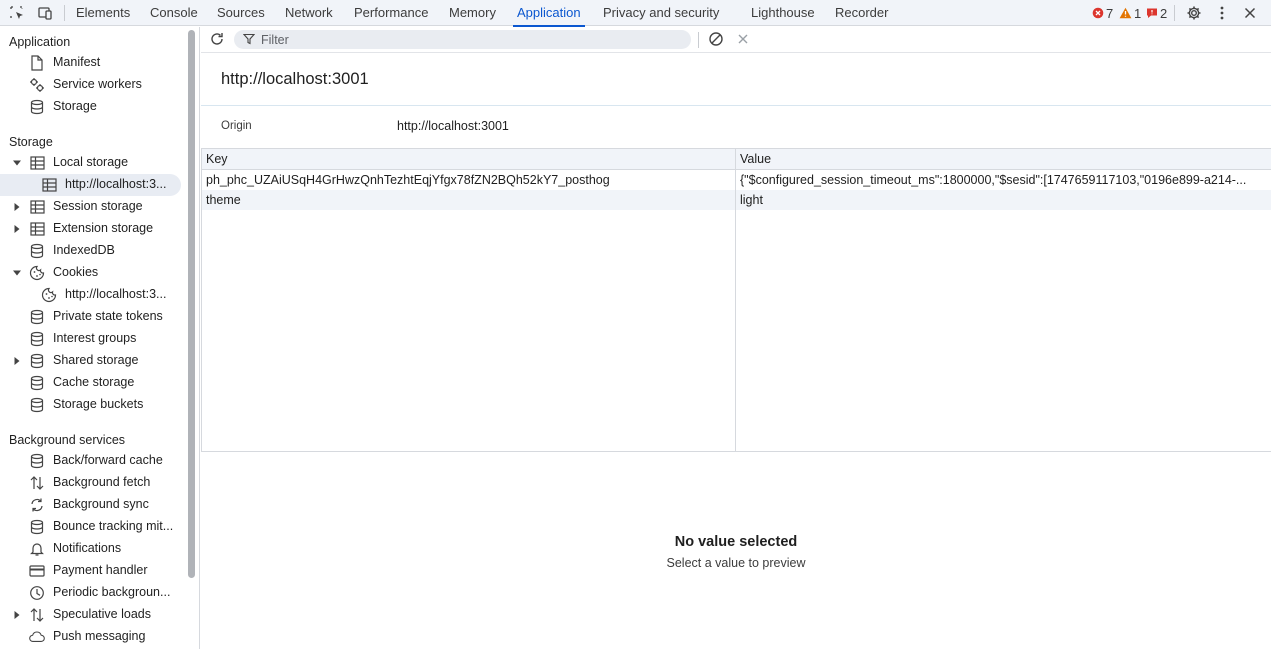 Image resolution: width=1271 pixels, height=649 pixels. What do you see at coordinates (217, 159) in the screenshot?
I see `column-header-key: Key` at bounding box center [217, 159].